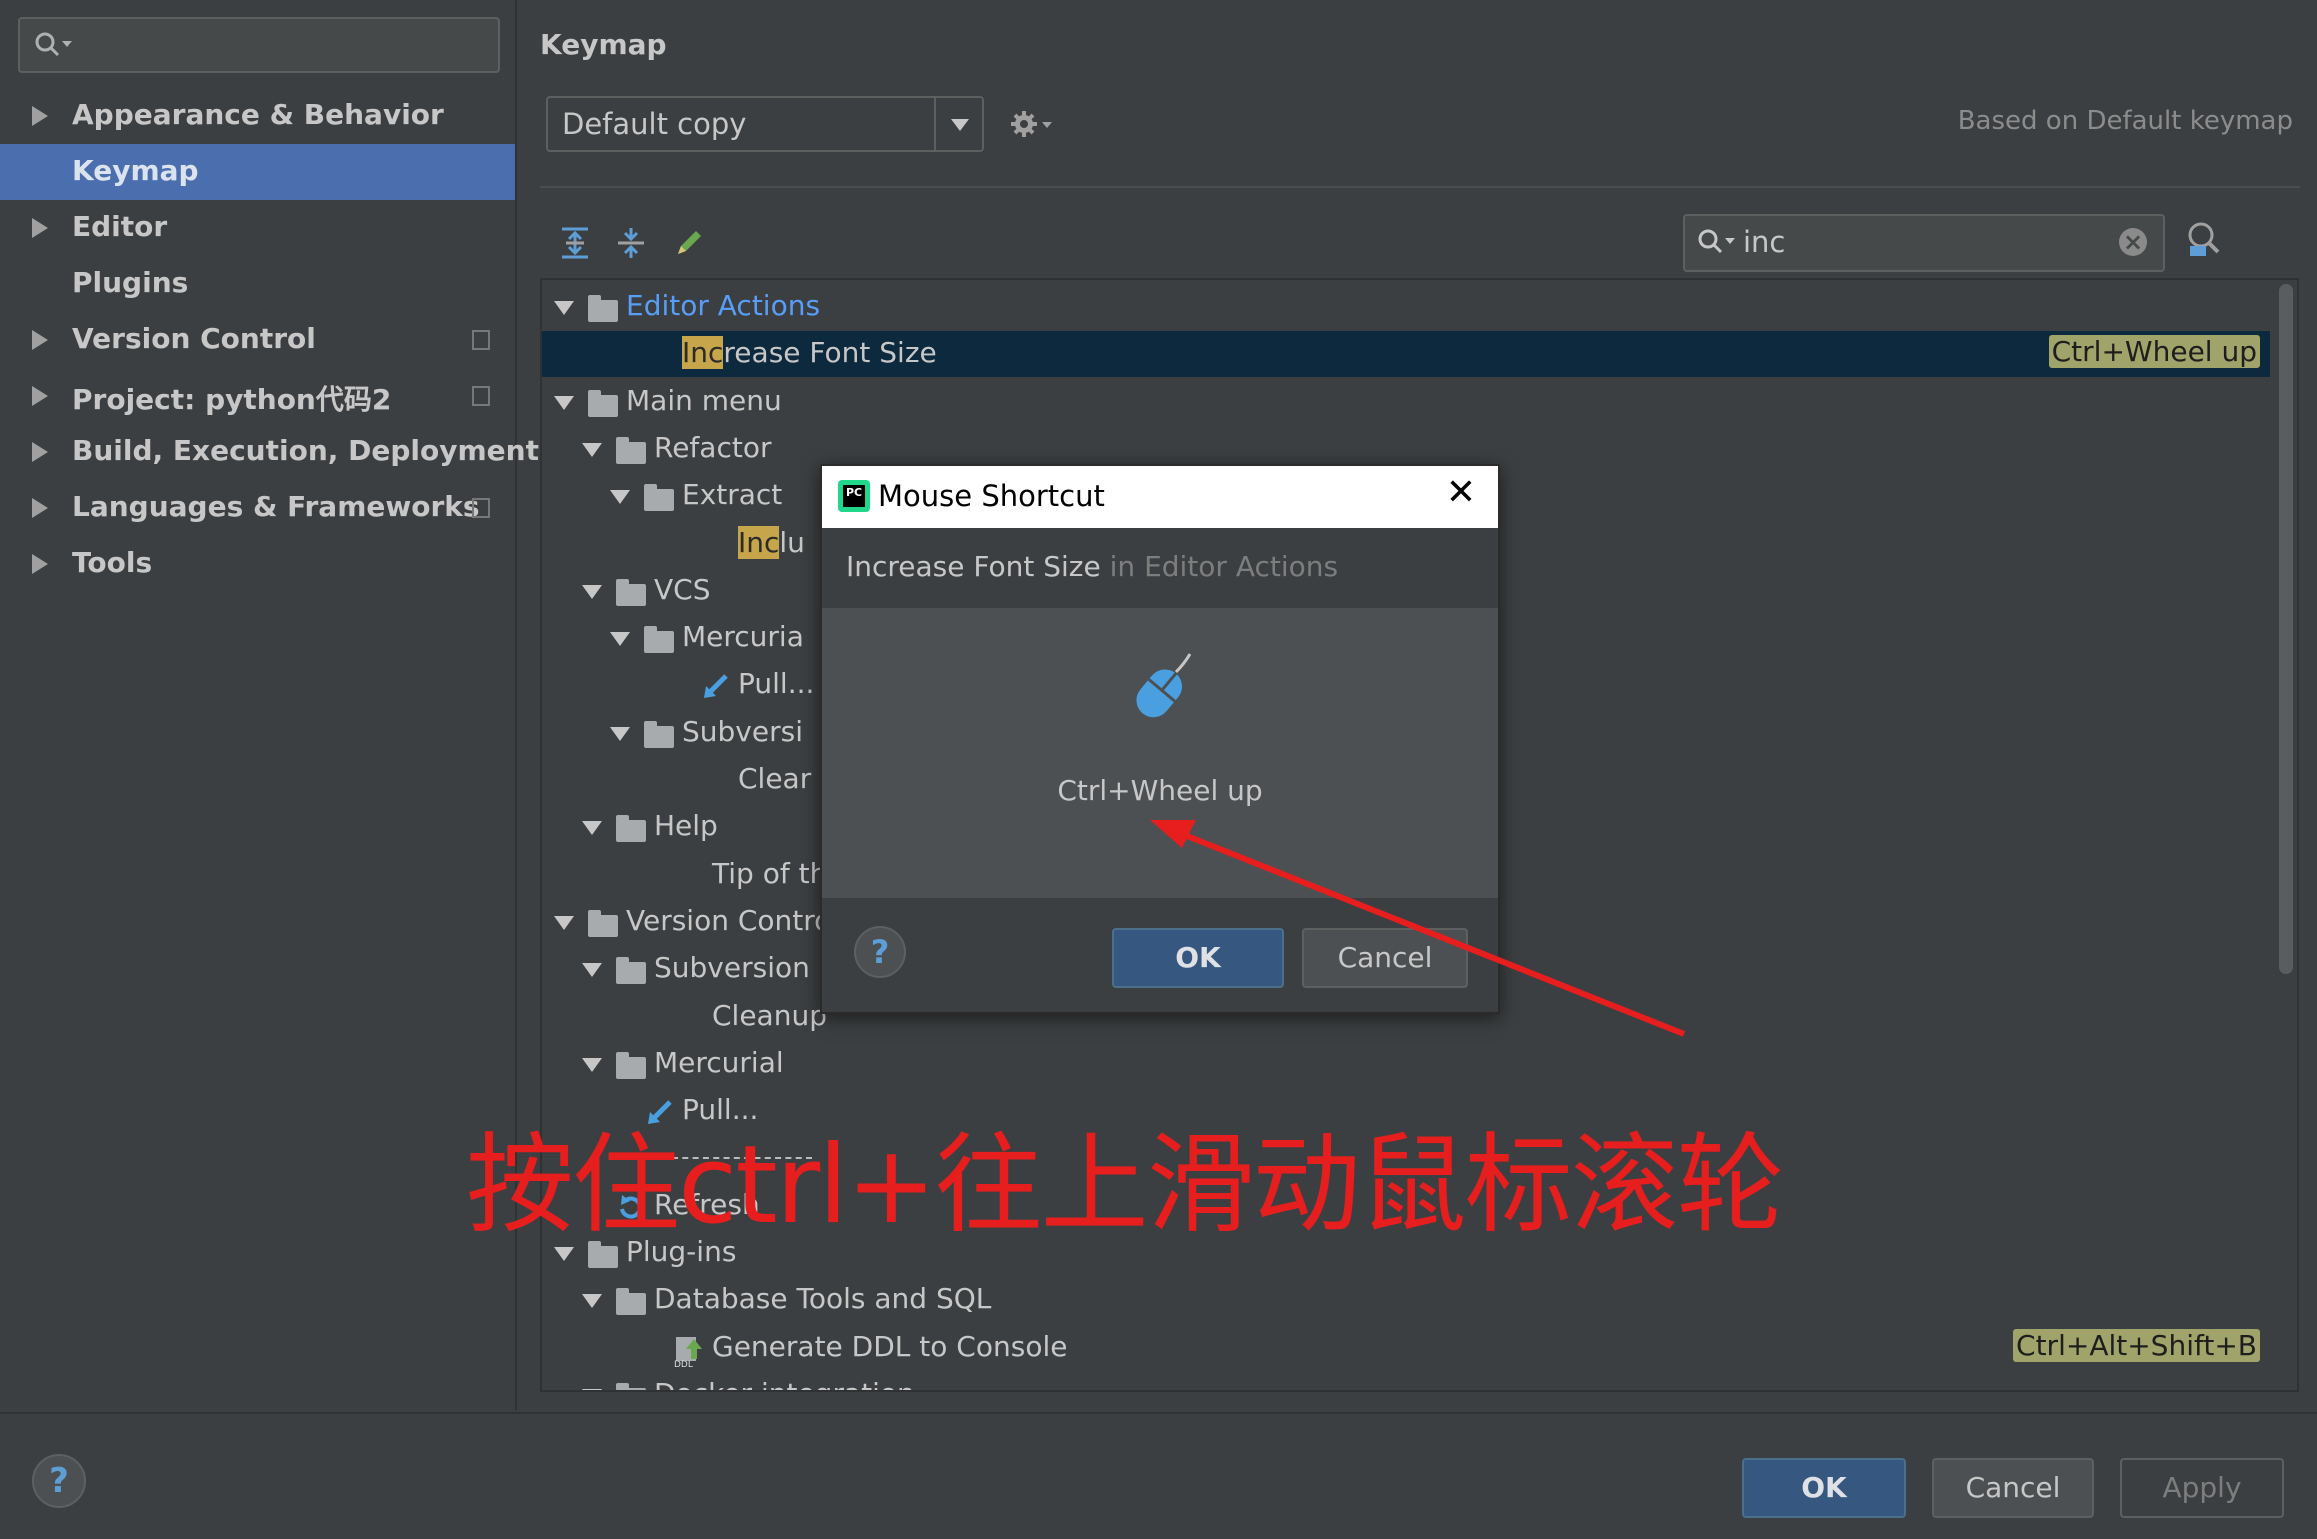  I want to click on tree-row: Database Tools and SQL, so click(1406, 1300).